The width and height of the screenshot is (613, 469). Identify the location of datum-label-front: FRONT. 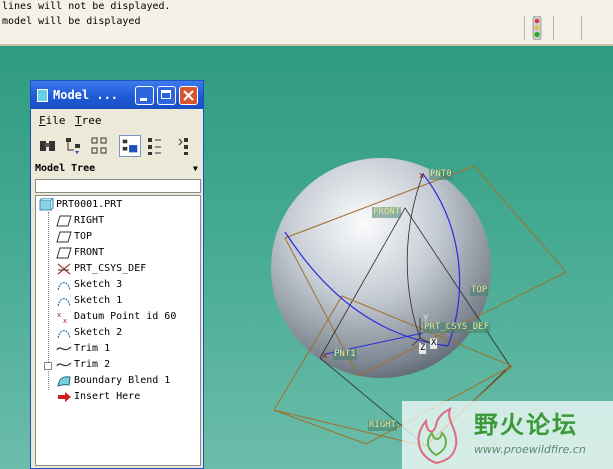
(387, 212).